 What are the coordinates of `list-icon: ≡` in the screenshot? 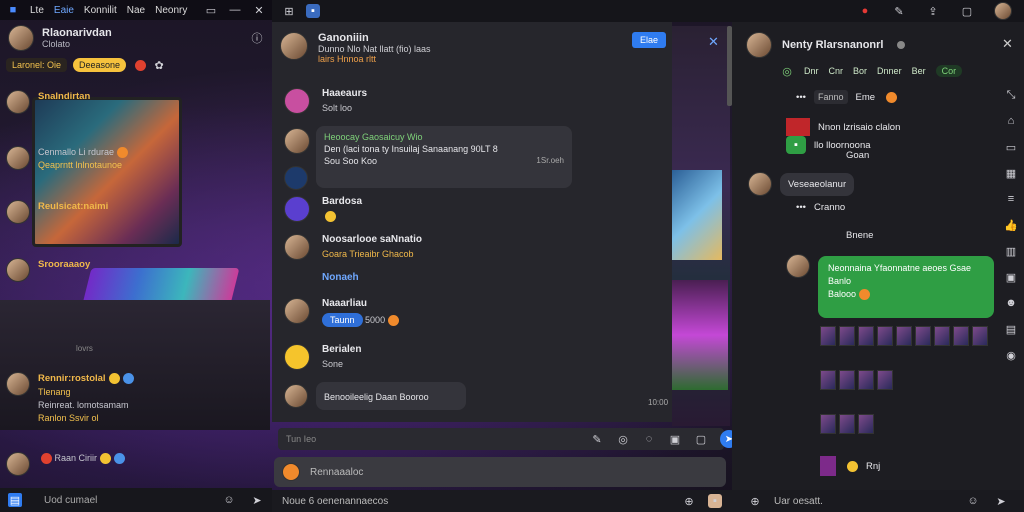 It's located at (1011, 199).